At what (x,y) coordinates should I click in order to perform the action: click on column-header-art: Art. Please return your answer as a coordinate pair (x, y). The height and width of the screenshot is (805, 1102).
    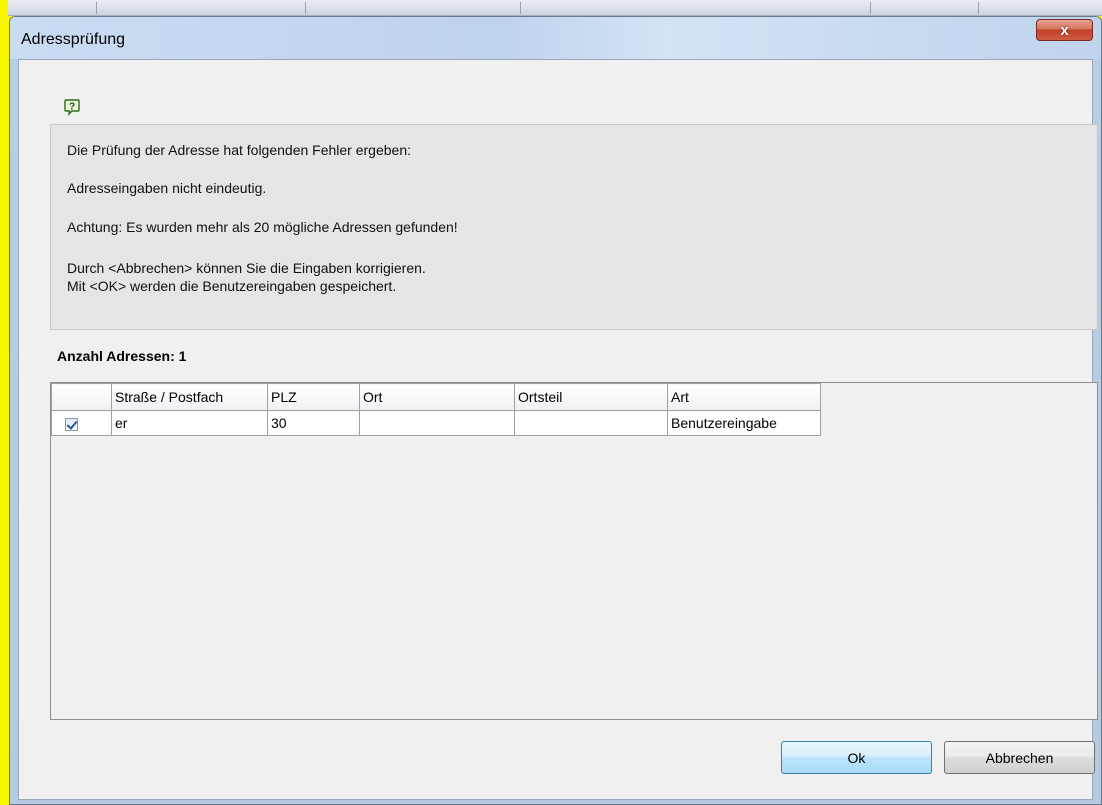
    Looking at the image, I should click on (744, 397).